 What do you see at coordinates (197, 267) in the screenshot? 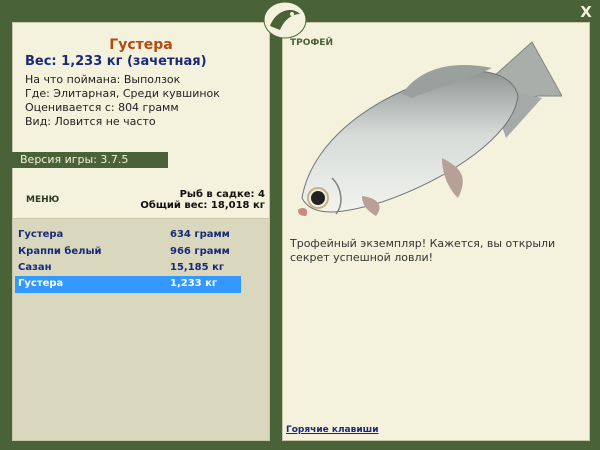
I see `catch-weight: 15,185 кг` at bounding box center [197, 267].